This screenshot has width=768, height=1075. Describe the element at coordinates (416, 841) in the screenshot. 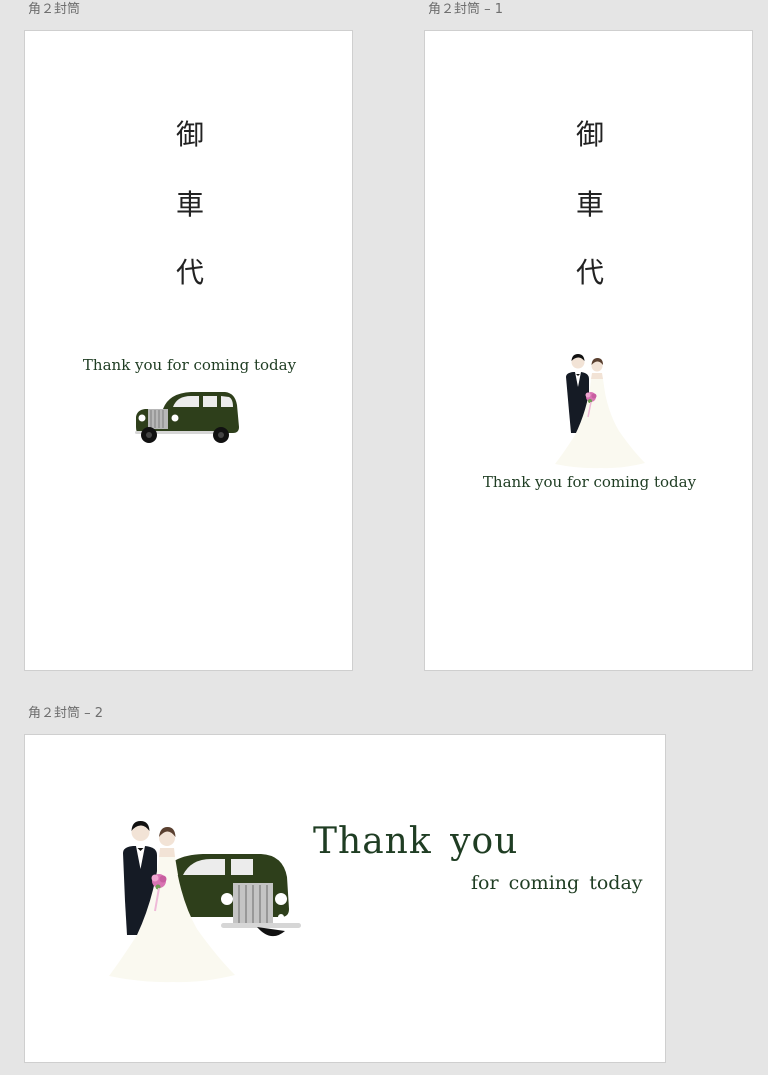

I see `thanks-message-main: Thank you` at that location.